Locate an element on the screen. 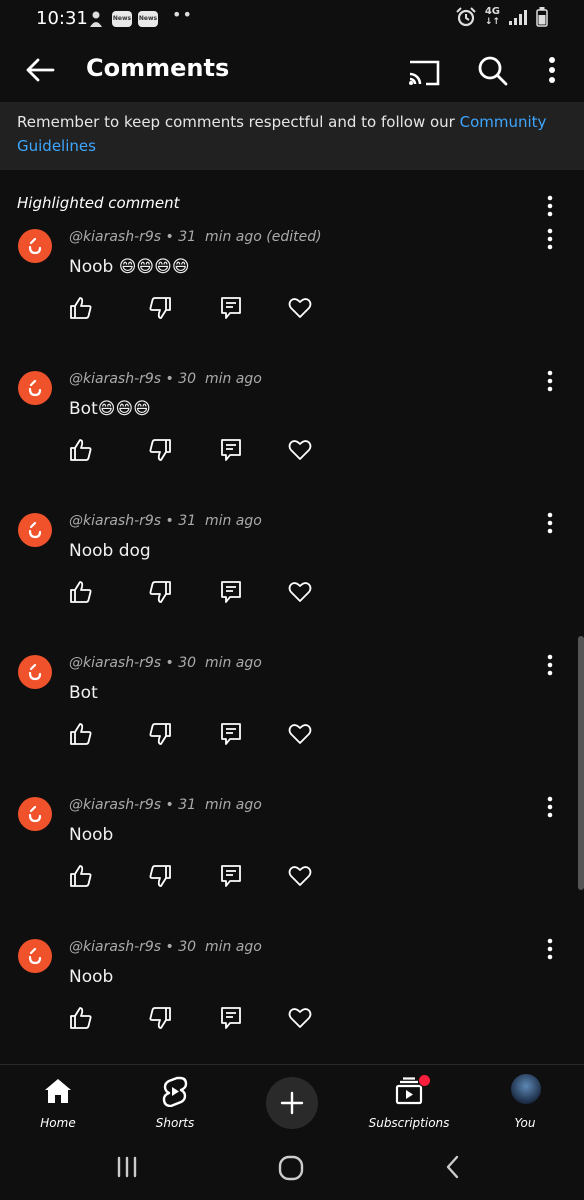 The height and width of the screenshot is (1200, 584). comment-item: @kiarash-r9s • 30 min ago Bot😄😄😄 is located at coordinates (292, 441).